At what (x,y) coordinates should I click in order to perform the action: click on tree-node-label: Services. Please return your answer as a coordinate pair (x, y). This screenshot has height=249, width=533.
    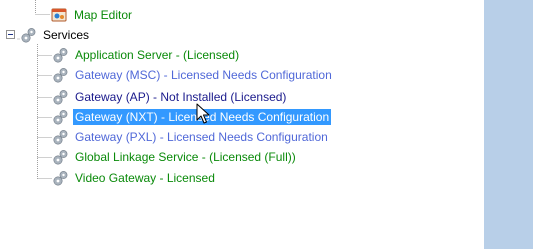
    Looking at the image, I should click on (66, 35).